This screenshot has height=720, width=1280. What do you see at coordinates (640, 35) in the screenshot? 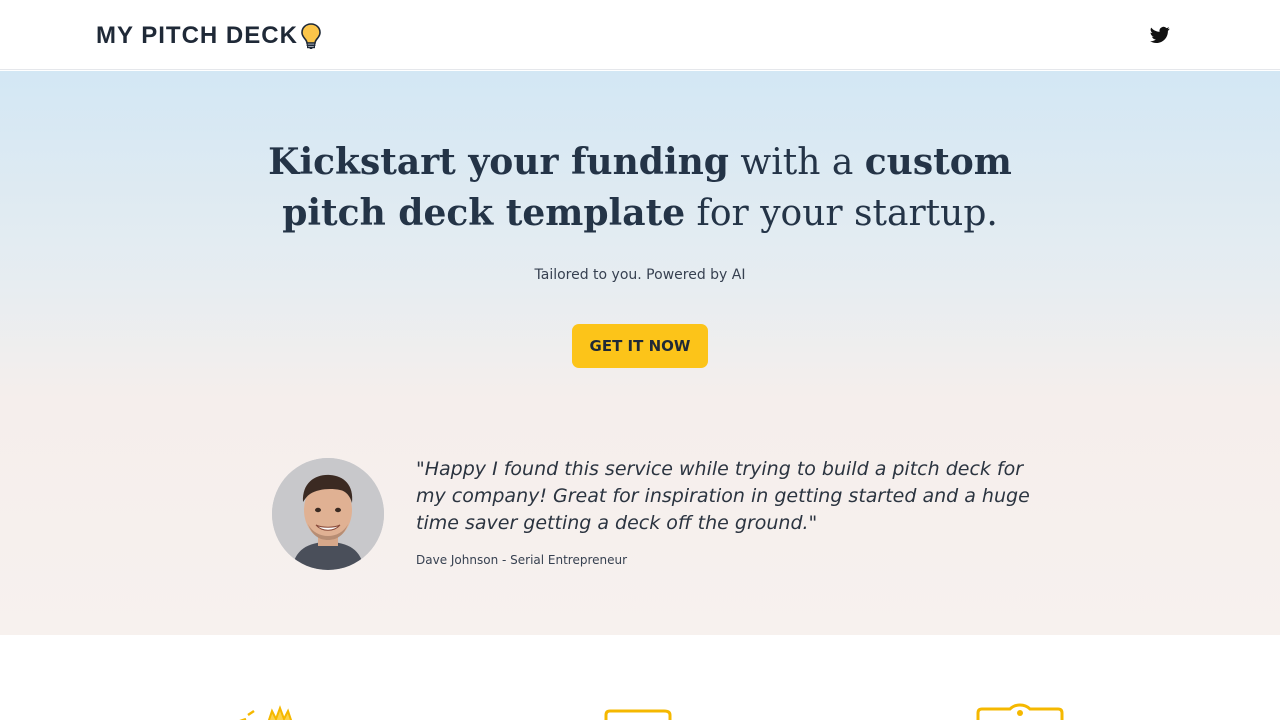
I see `site-header: MY PITCH DECK` at bounding box center [640, 35].